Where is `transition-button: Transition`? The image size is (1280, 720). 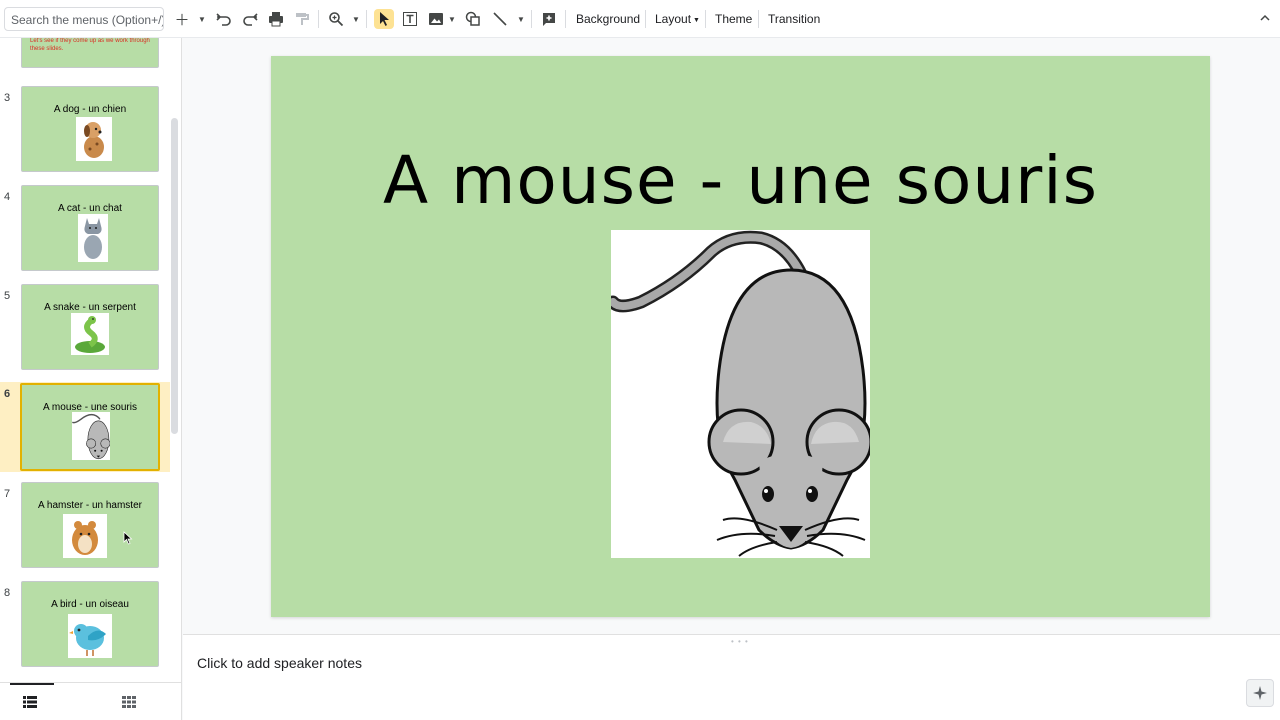 transition-button: Transition is located at coordinates (794, 19).